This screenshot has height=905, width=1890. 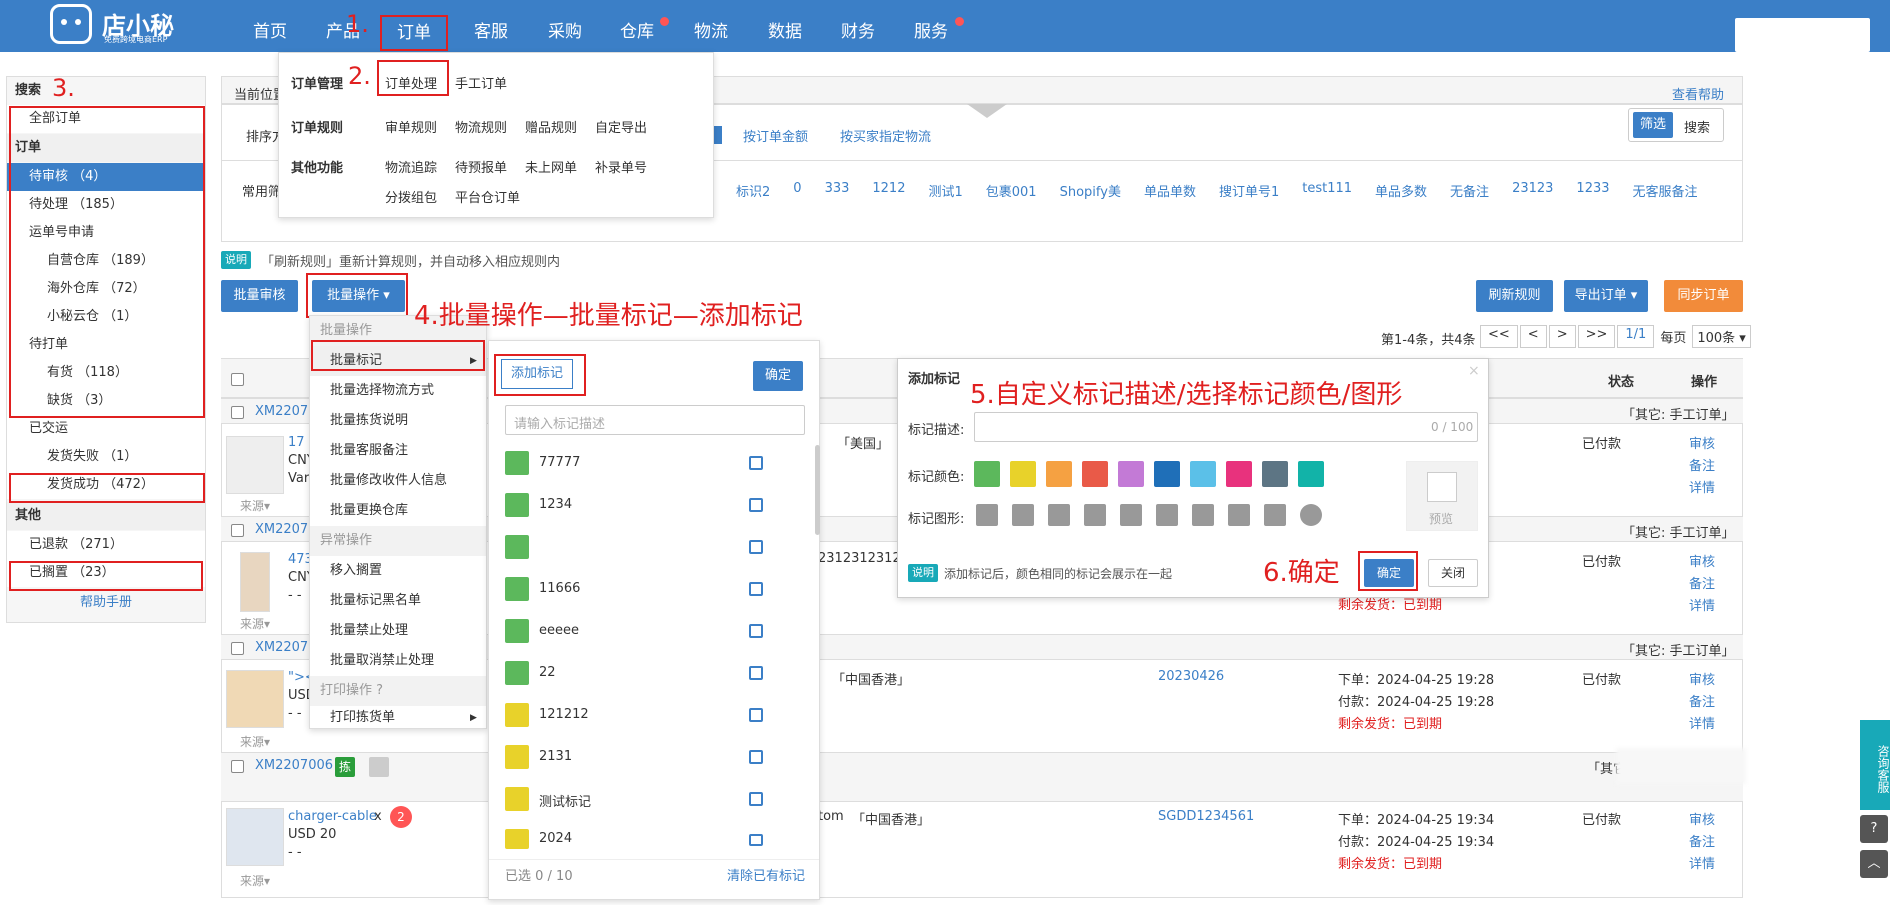 What do you see at coordinates (1327, 190) in the screenshot?
I see `quick-filter-tag: test111` at bounding box center [1327, 190].